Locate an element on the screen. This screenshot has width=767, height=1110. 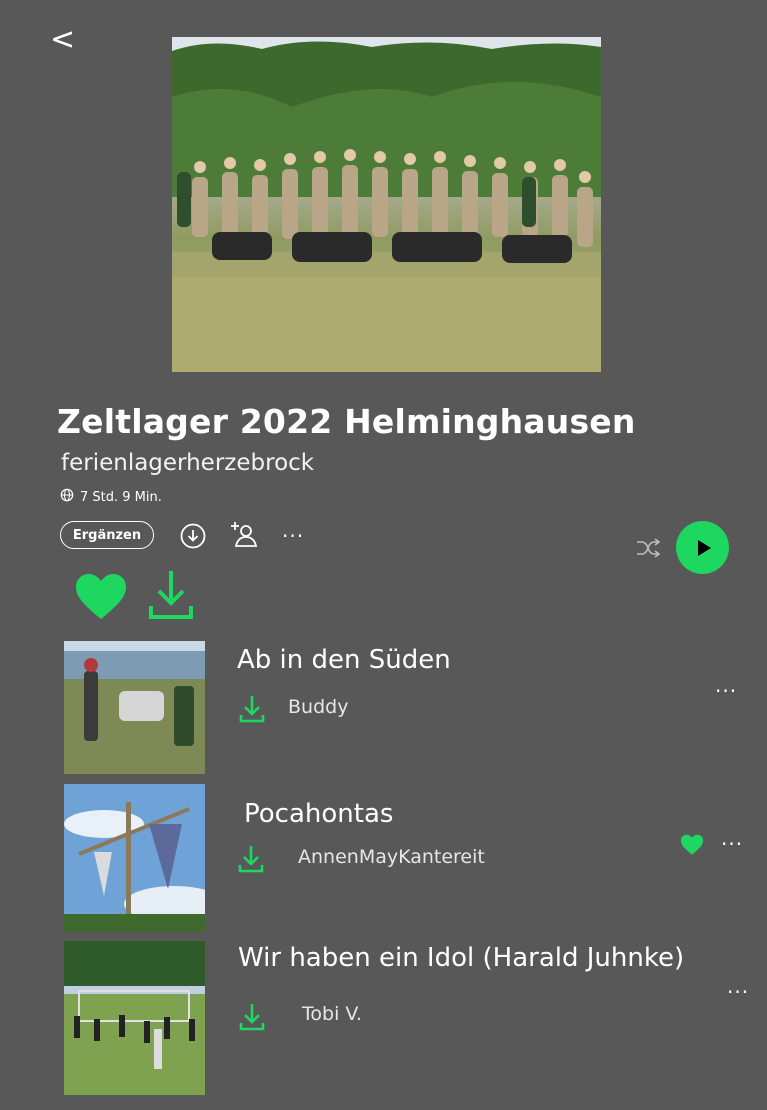
shuffle-icon is located at coordinates (649, 548).